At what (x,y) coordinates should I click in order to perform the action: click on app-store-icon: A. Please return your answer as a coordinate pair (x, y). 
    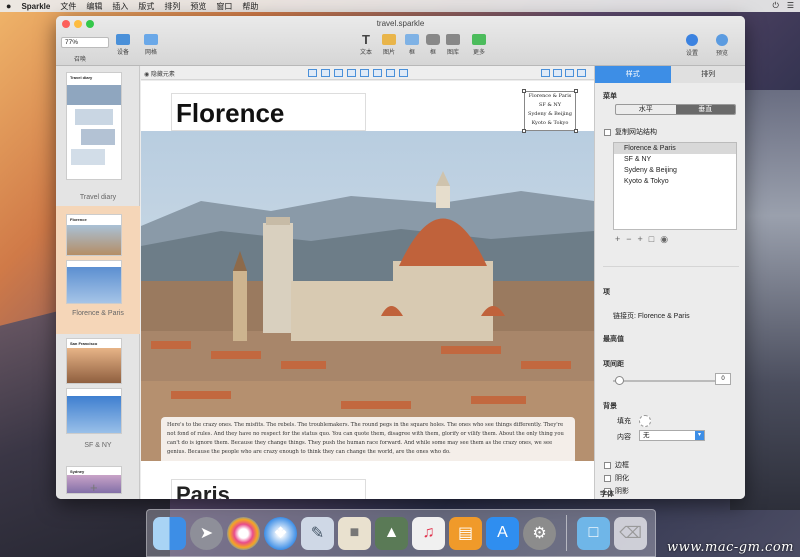
    Looking at the image, I should click on (502, 533).